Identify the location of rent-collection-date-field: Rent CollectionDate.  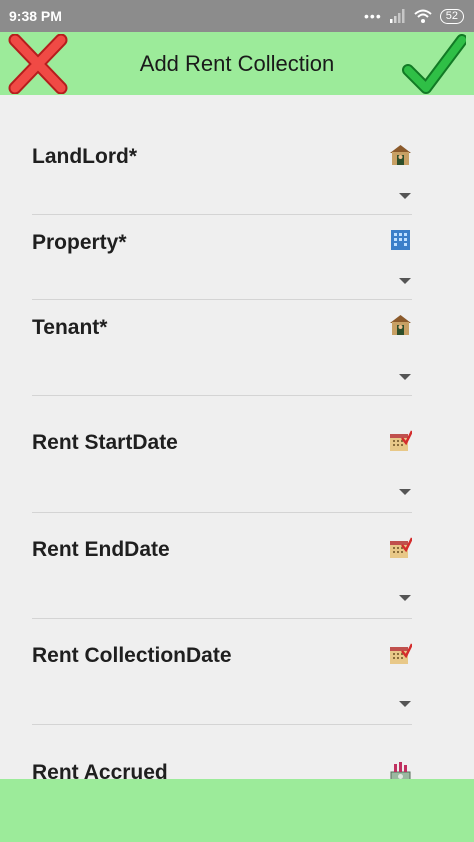
(222, 672).